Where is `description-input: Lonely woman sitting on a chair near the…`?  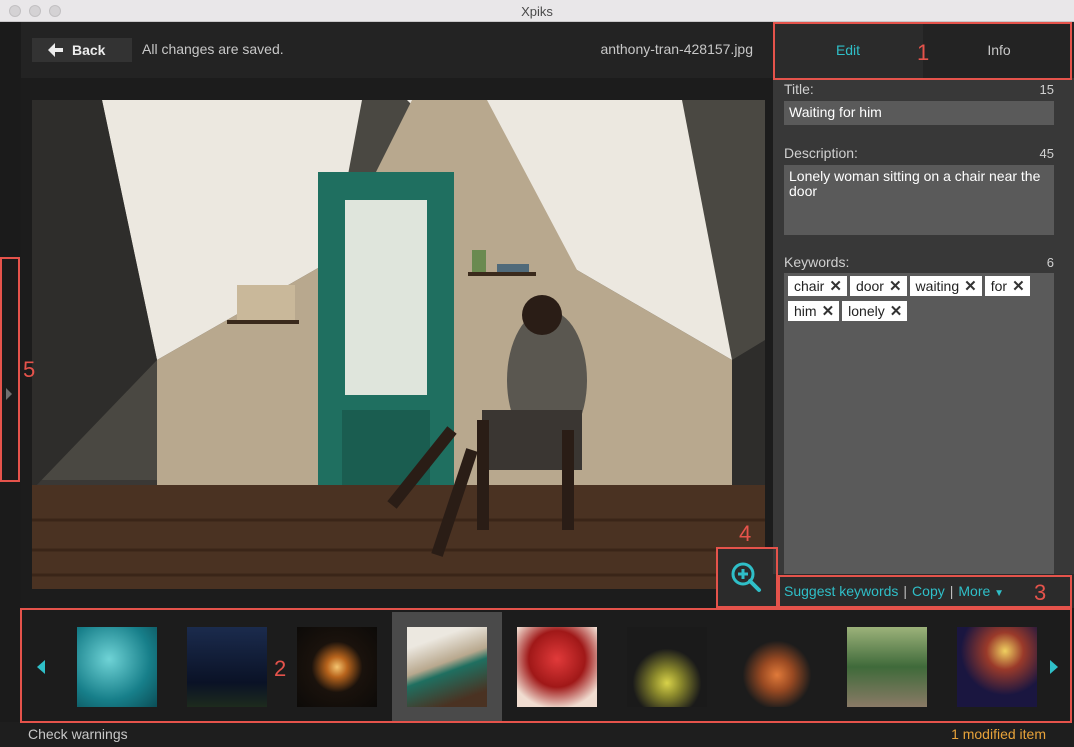
description-input: Lonely woman sitting on a chair near the… is located at coordinates (919, 200).